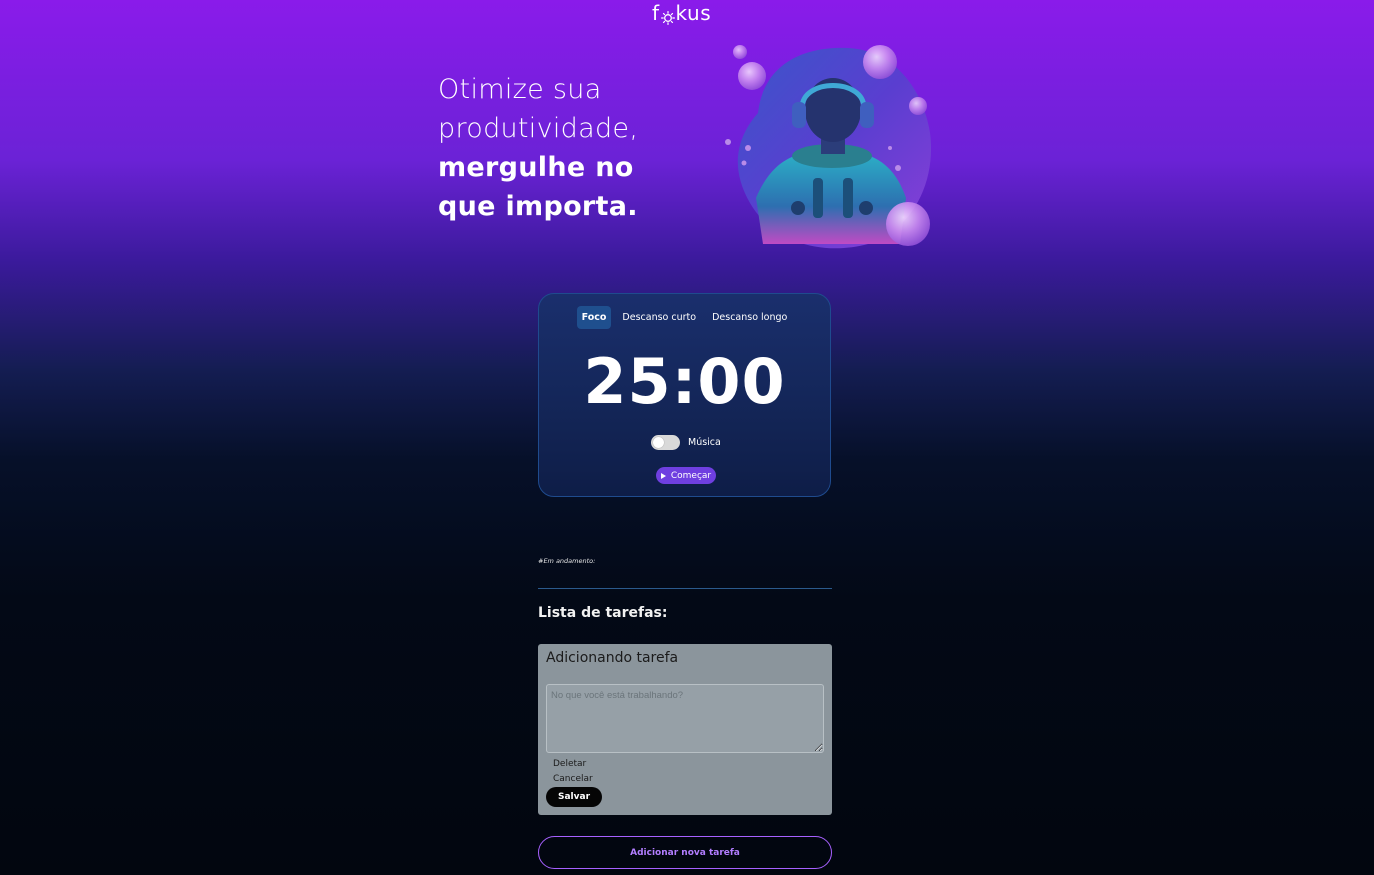  Describe the element at coordinates (574, 797) in the screenshot. I see `save-button: Salvar` at that location.